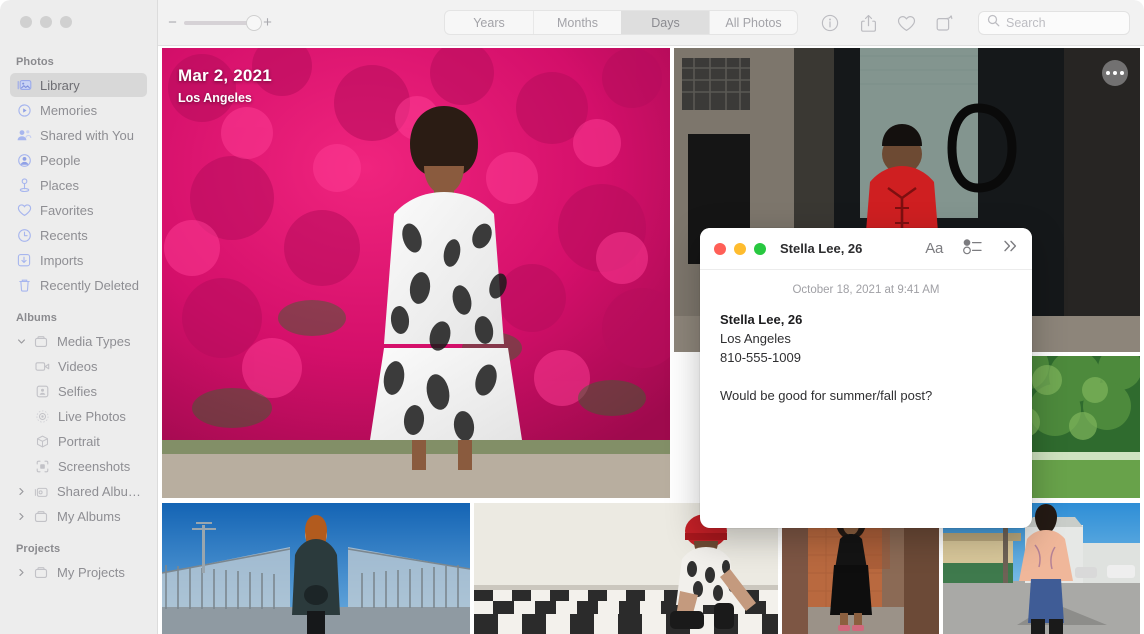 This screenshot has height=634, width=1144. Describe the element at coordinates (993, 23) in the screenshot. I see `search-icon` at that location.